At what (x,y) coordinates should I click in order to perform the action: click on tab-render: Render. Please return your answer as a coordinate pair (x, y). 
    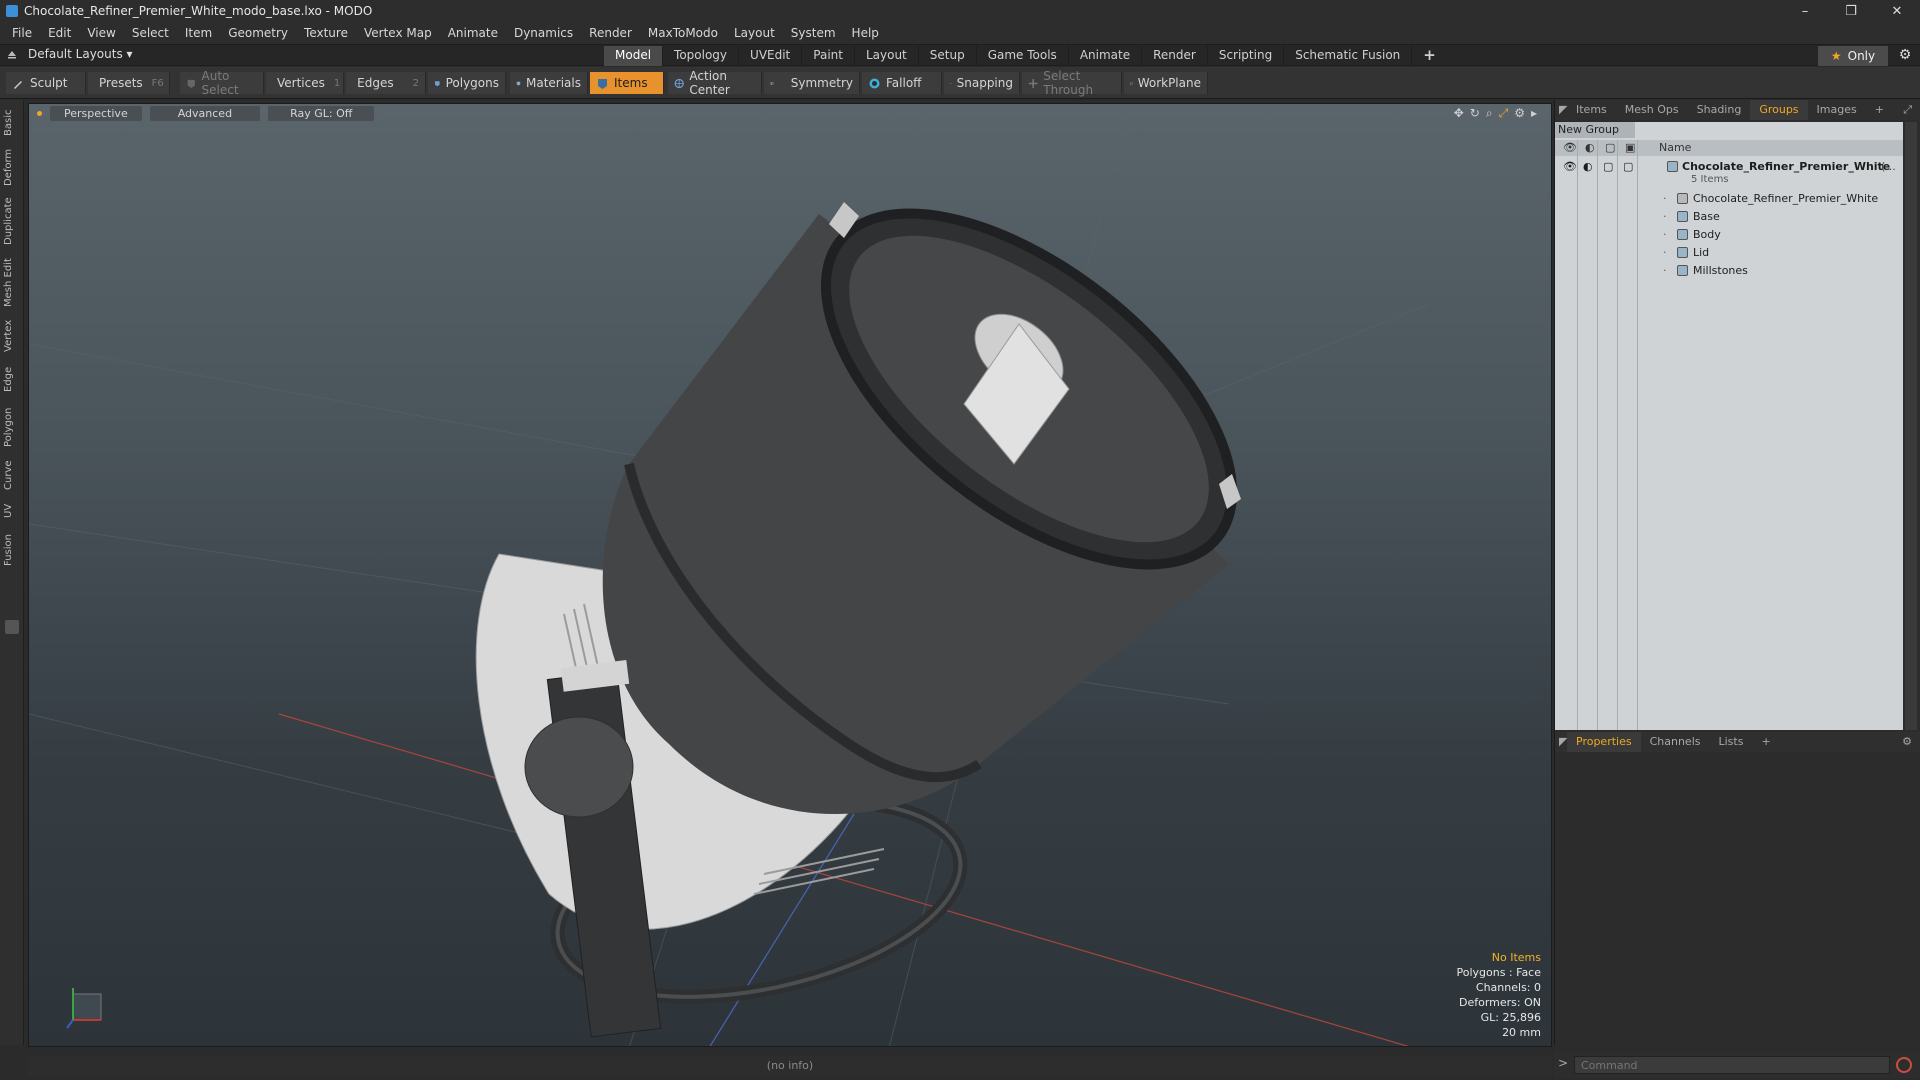
    Looking at the image, I should click on (1175, 56).